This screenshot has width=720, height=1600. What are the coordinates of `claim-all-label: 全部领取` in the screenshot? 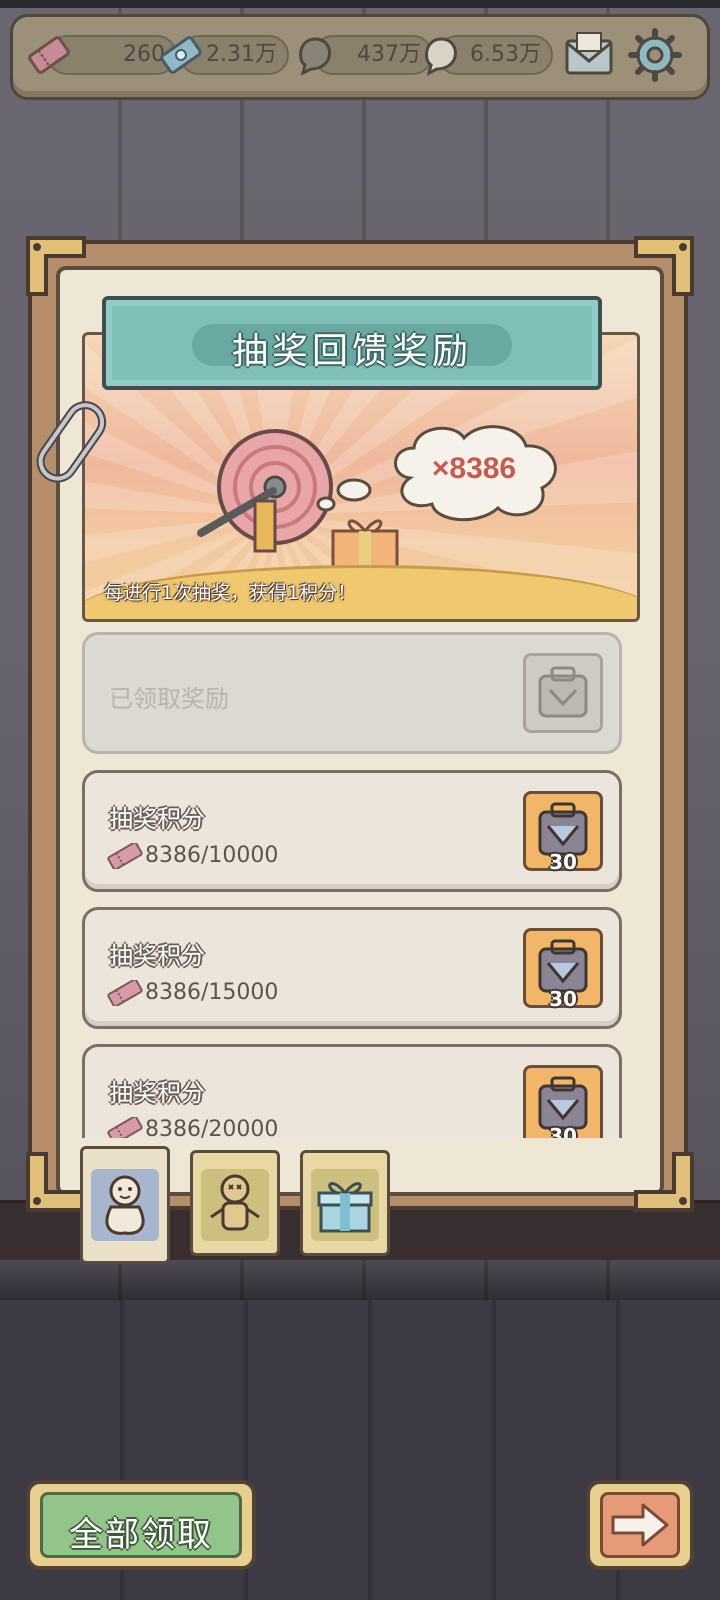 It's located at (141, 1535).